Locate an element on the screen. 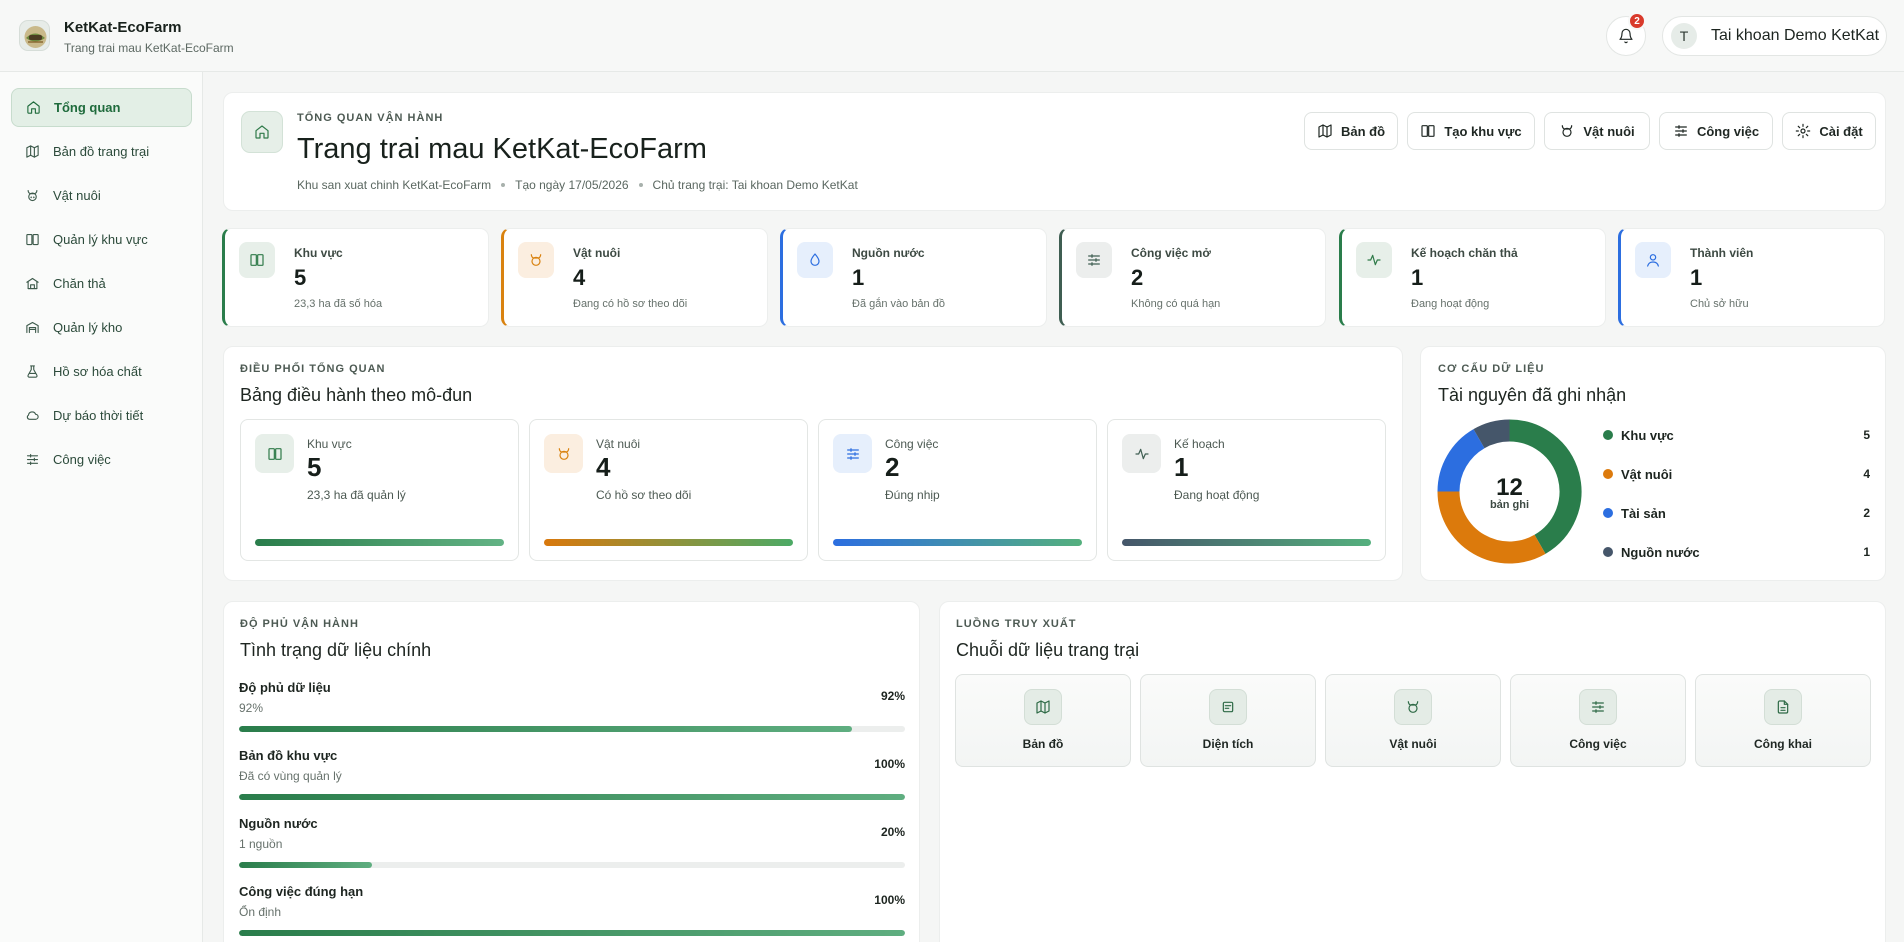 This screenshot has width=1904, height=942. module-progress-bar is located at coordinates (668, 542).